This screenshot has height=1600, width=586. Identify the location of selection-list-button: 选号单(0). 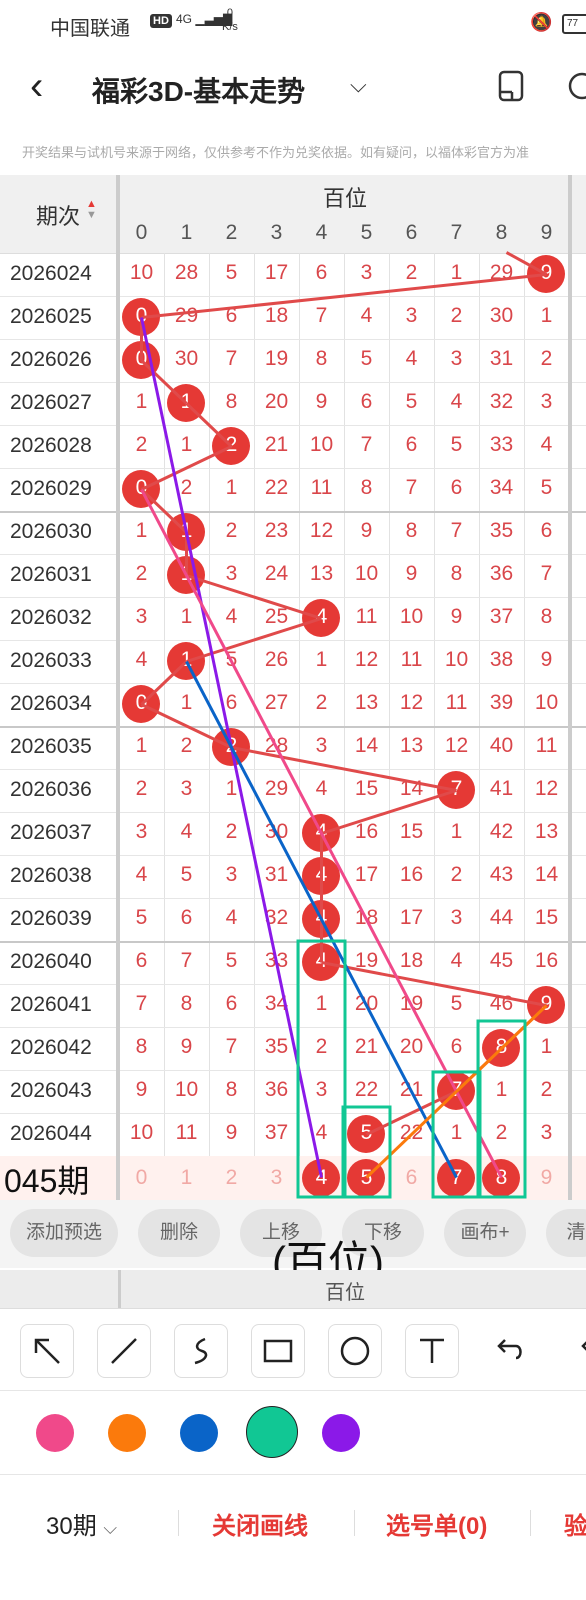
(436, 1523).